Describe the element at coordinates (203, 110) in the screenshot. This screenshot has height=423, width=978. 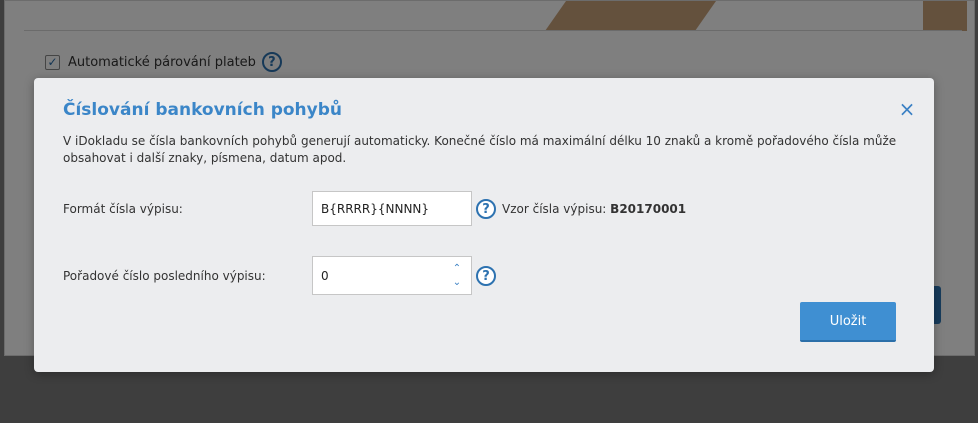
I see `dialog-title: Číslování bankovních pohybů` at that location.